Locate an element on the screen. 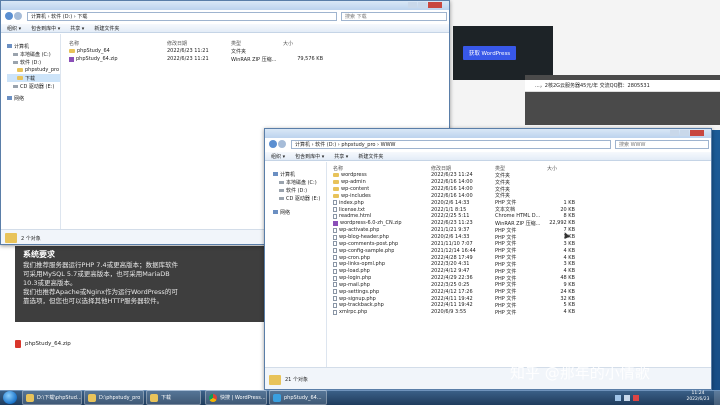 This screenshot has height=405, width=720. window-controls is located at coordinates (424, 5).